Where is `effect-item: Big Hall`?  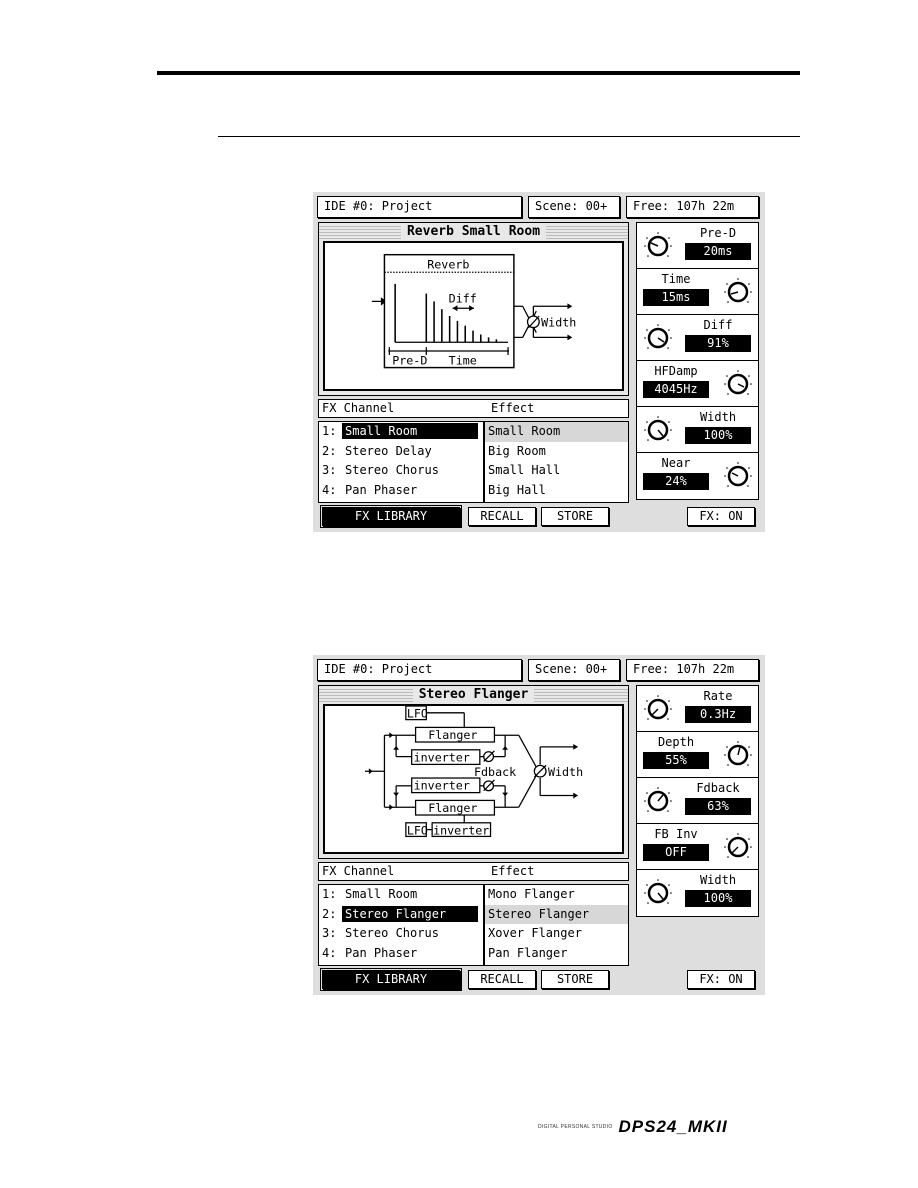
effect-item: Big Hall is located at coordinates (556, 491).